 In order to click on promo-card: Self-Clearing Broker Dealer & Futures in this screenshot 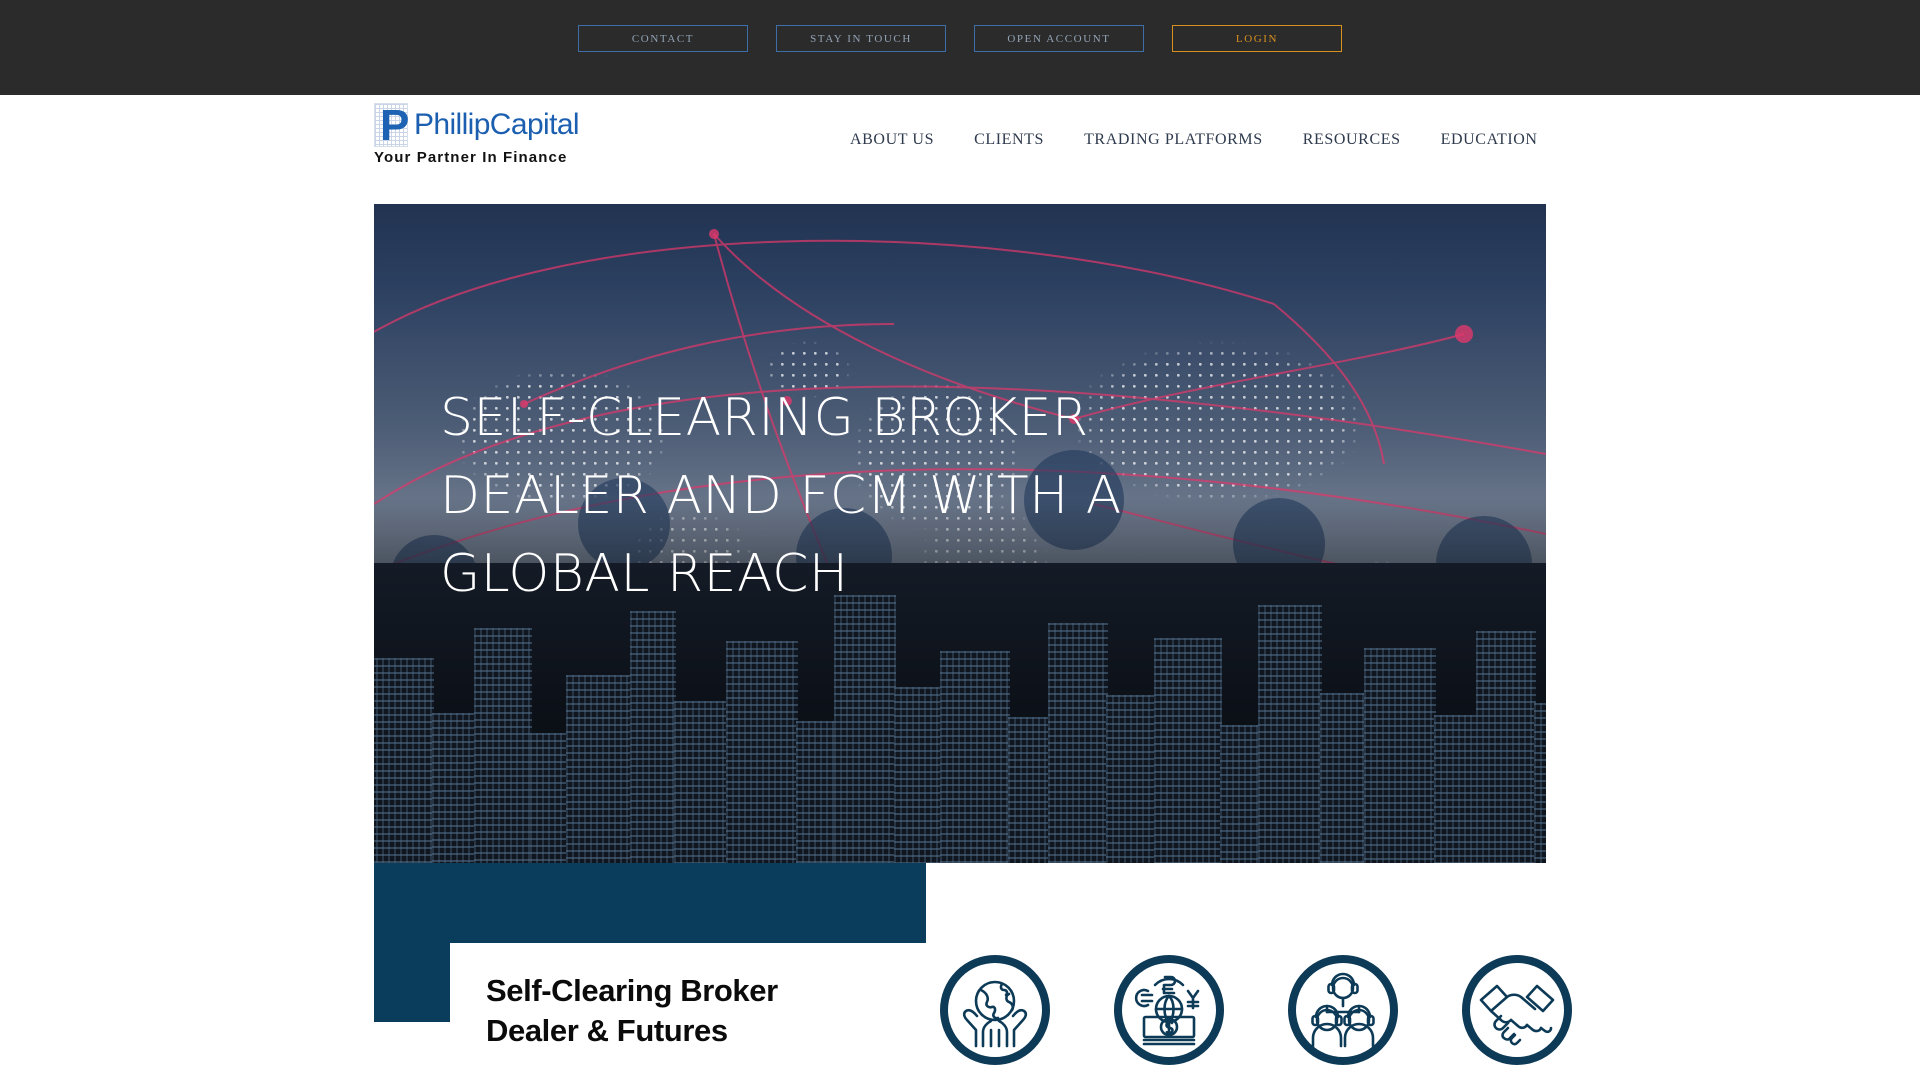, I will do `click(1185, 1011)`.